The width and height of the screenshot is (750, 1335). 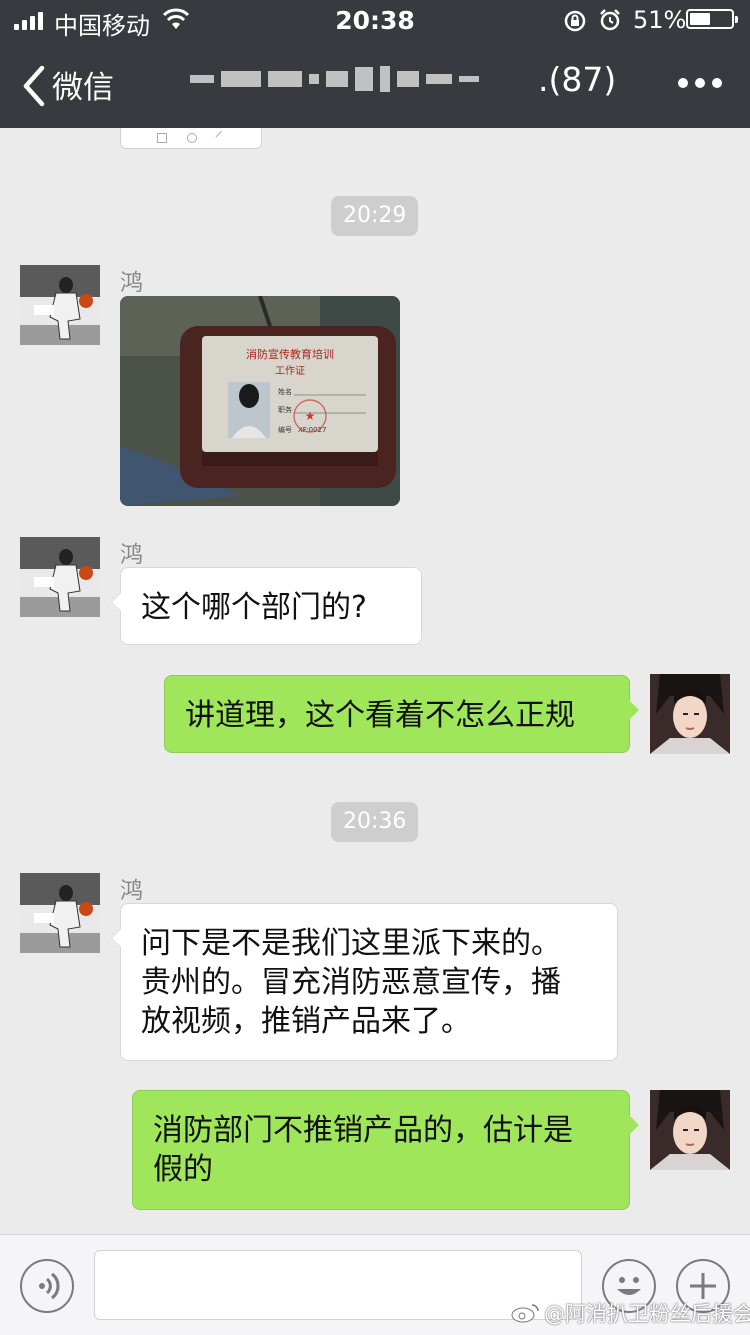 I want to click on message-input, so click(x=338, y=1285).